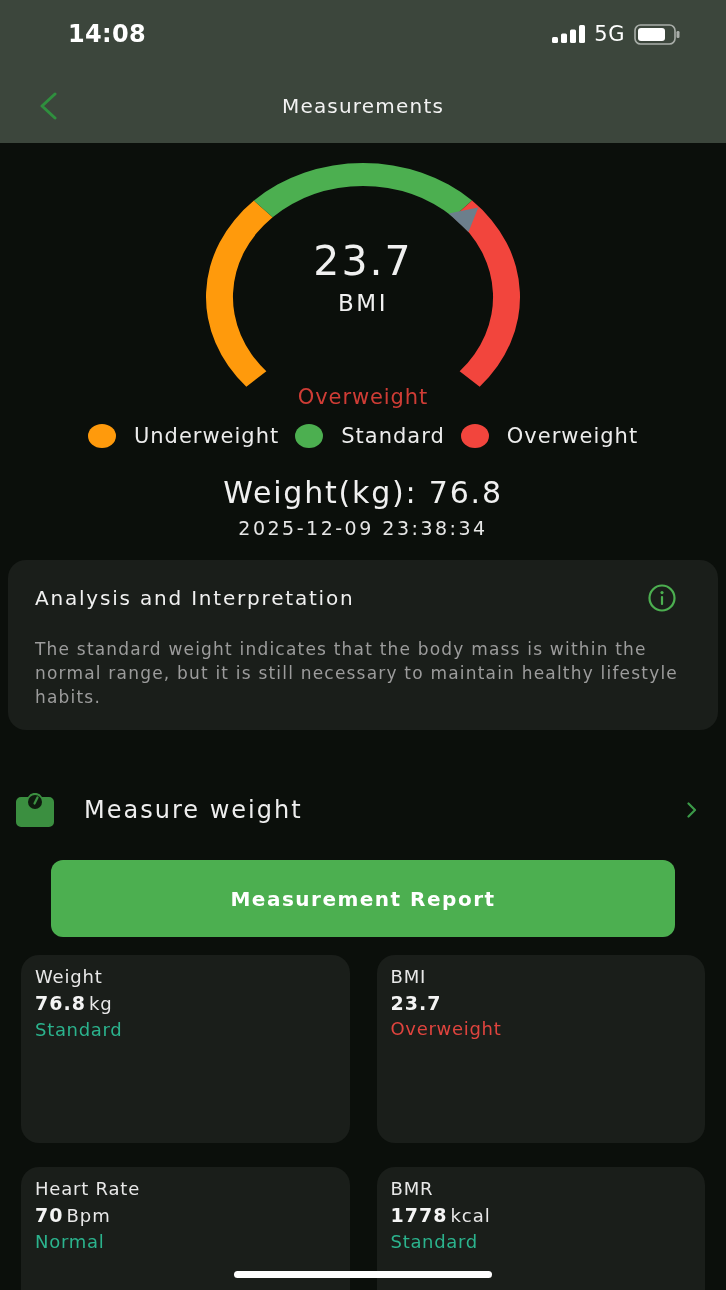 Image resolution: width=726 pixels, height=1290 pixels. I want to click on signal-icon, so click(569, 34).